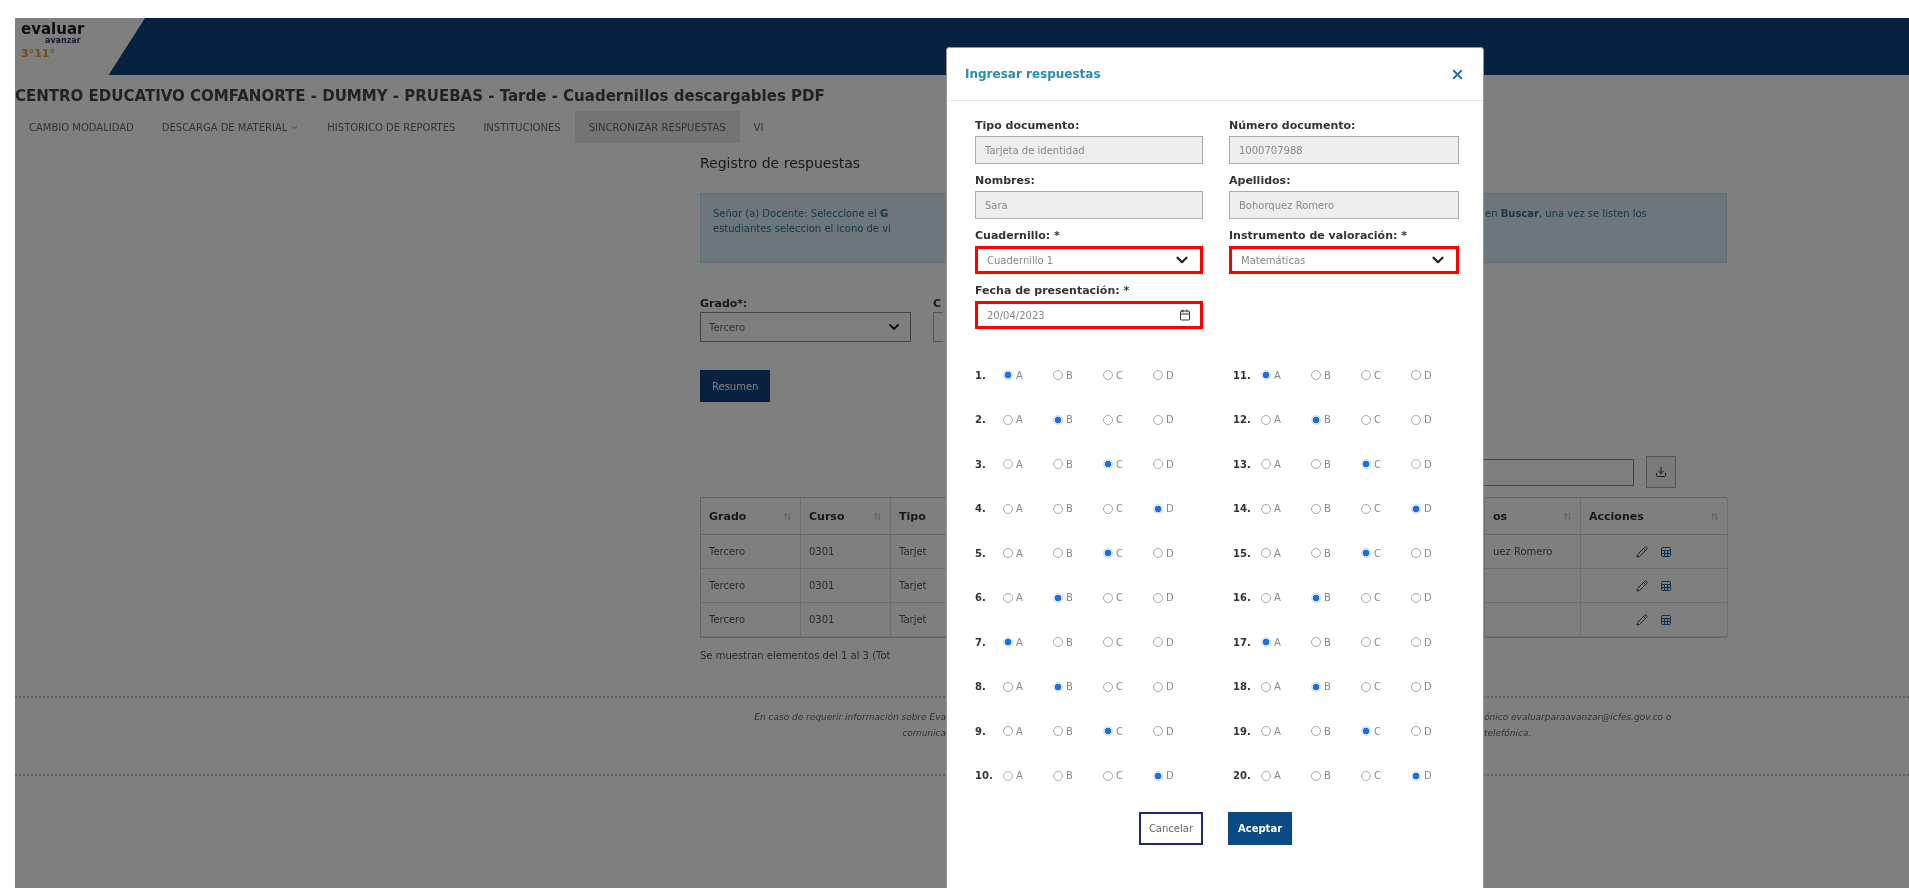 This screenshot has width=1909, height=888. What do you see at coordinates (1559, 472) in the screenshot?
I see `search-field` at bounding box center [1559, 472].